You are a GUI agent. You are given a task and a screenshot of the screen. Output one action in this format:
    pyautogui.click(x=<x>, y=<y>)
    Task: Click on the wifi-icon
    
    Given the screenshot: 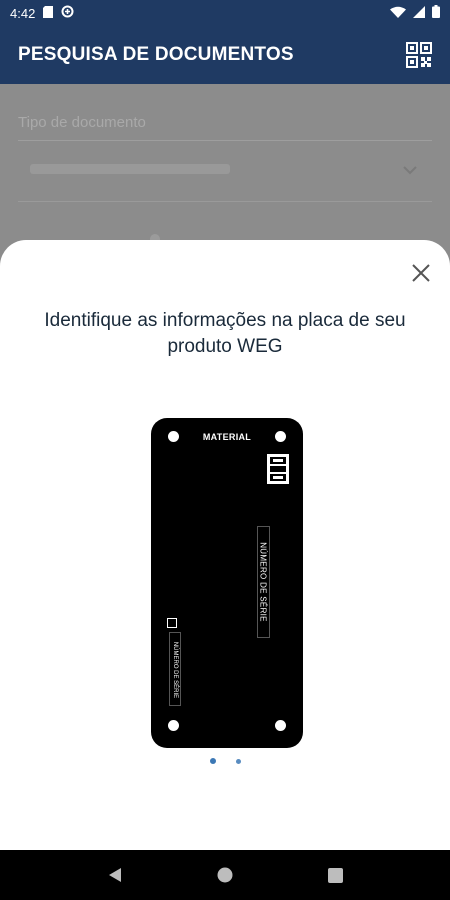 What is the action you would take?
    pyautogui.click(x=398, y=13)
    